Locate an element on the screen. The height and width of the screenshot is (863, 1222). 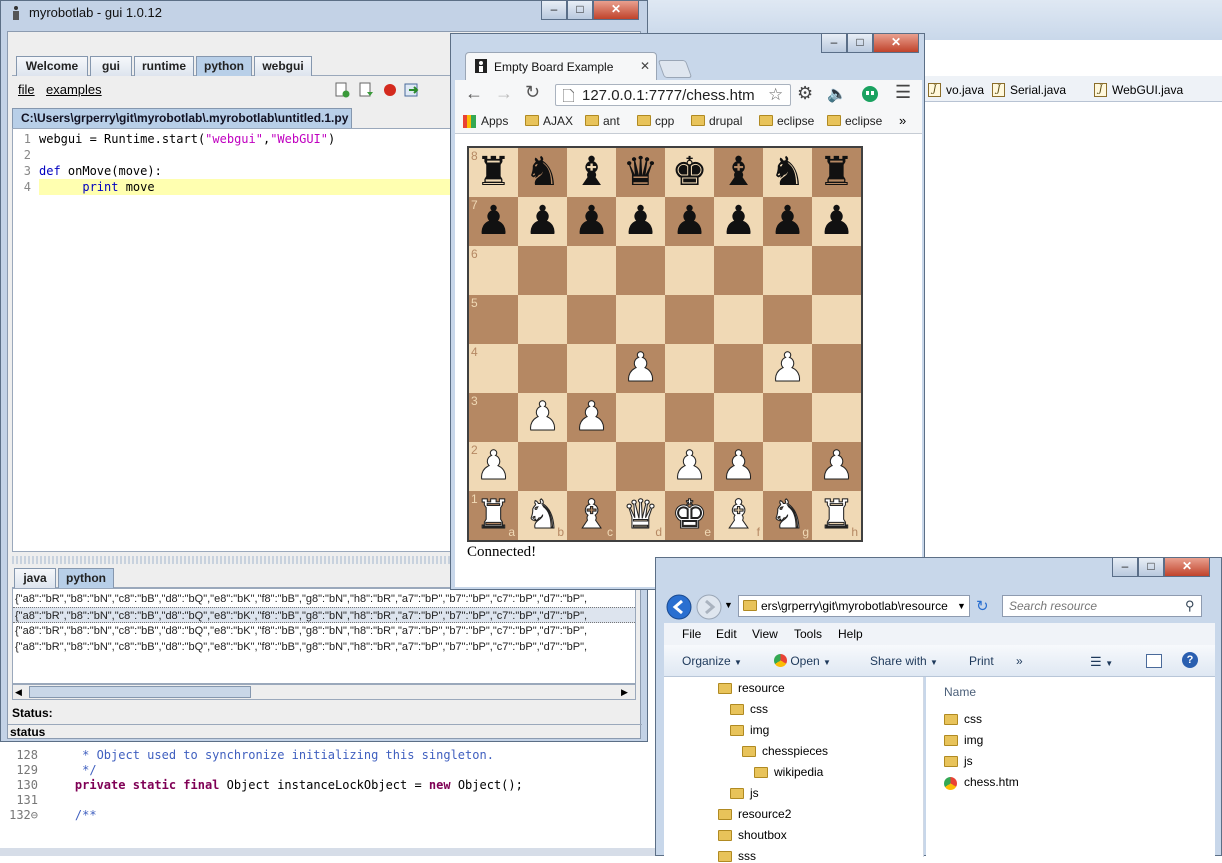
history-dropdown-icon: ▼ is located at coordinates (728, 605).